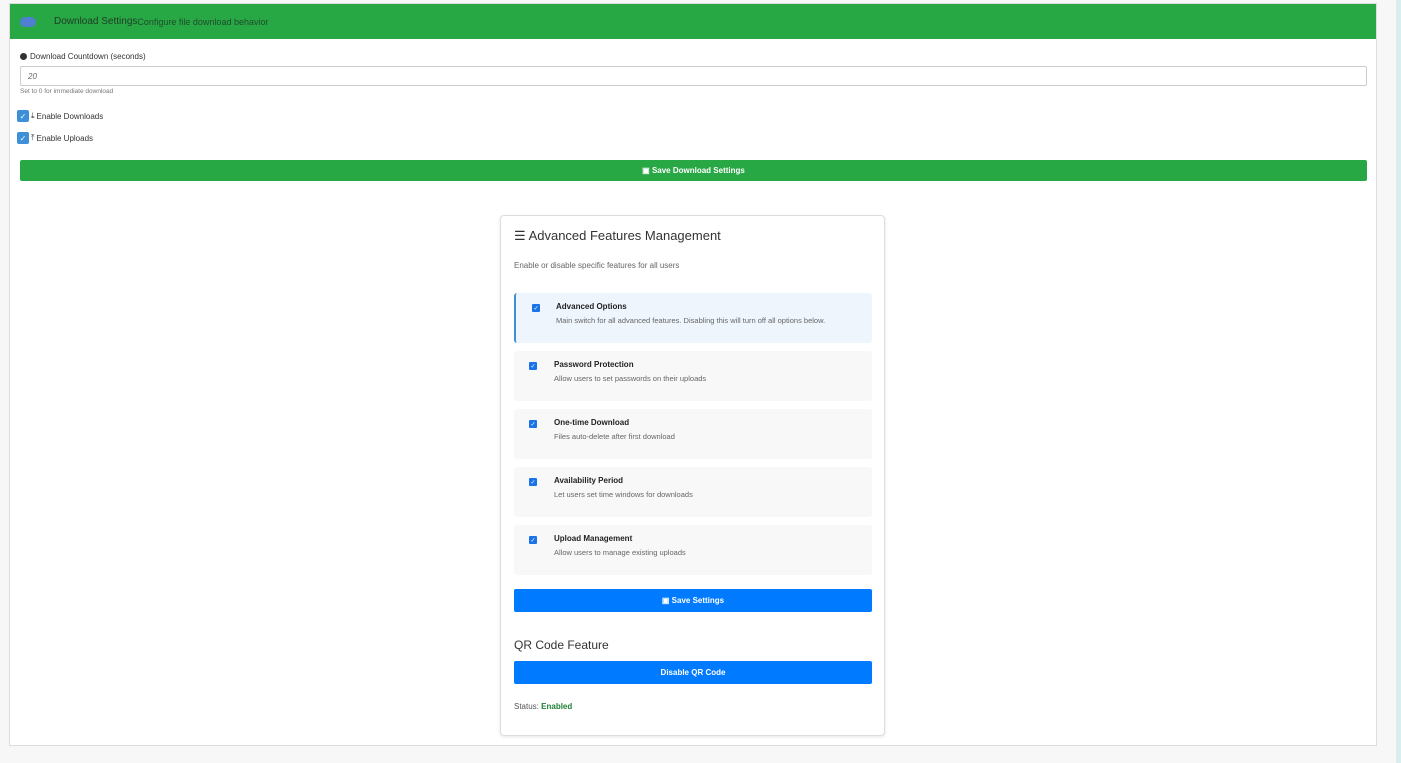 This screenshot has width=1401, height=763. I want to click on header-subtitle: Configure file download behavior, so click(203, 21).